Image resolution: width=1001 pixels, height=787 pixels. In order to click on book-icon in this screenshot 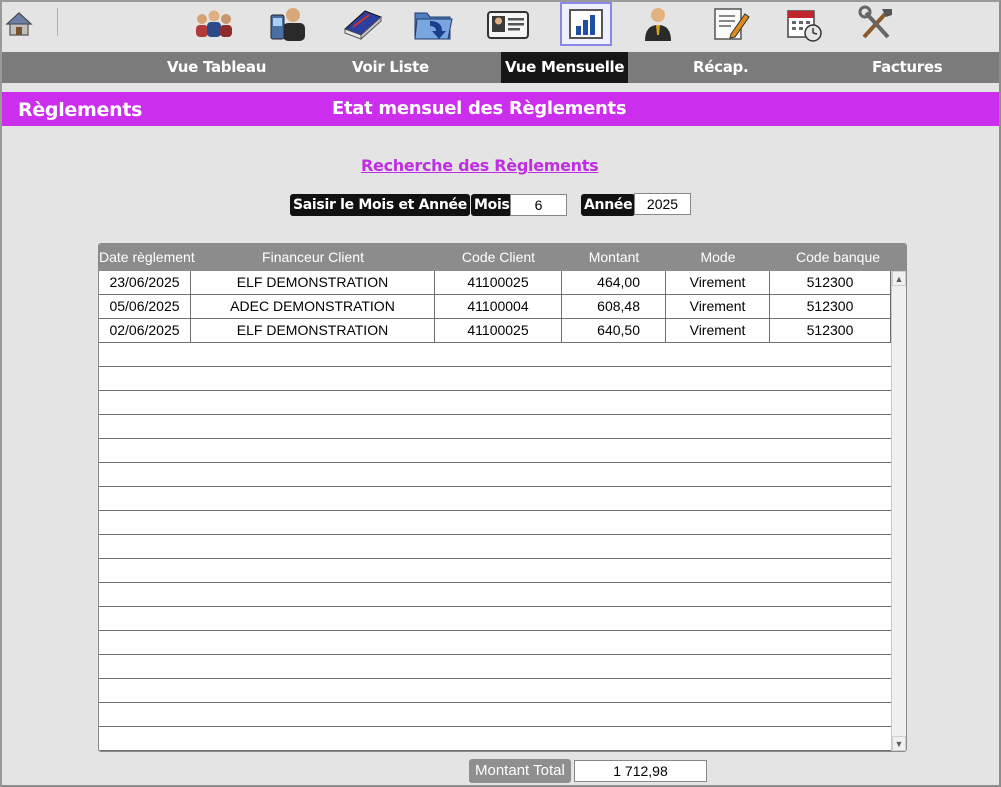, I will do `click(361, 24)`.